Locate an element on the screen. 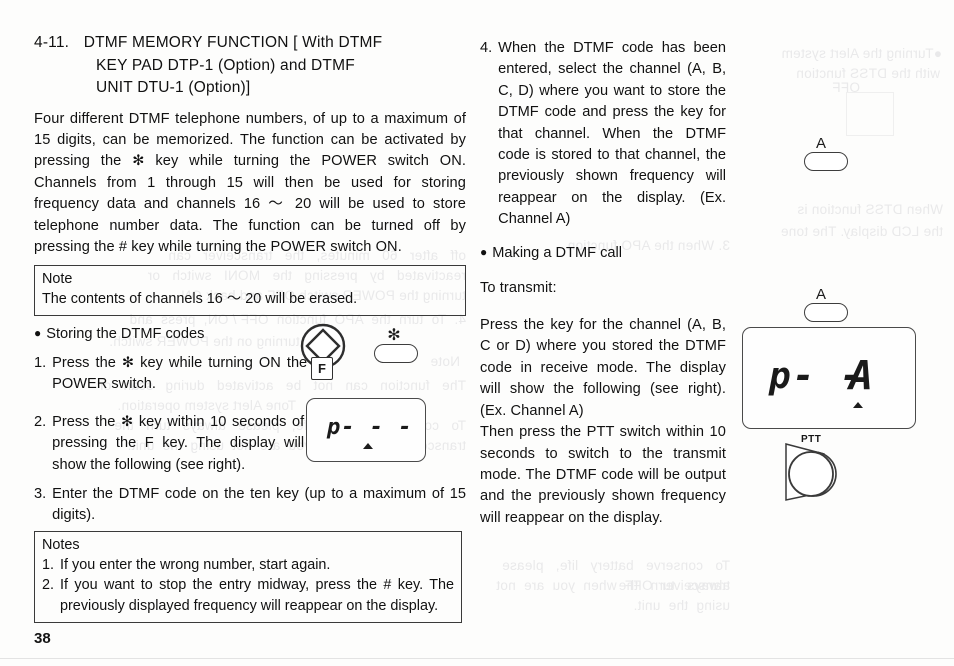 The height and width of the screenshot is (666, 954). lcd-display-right: p- - A is located at coordinates (829, 378).